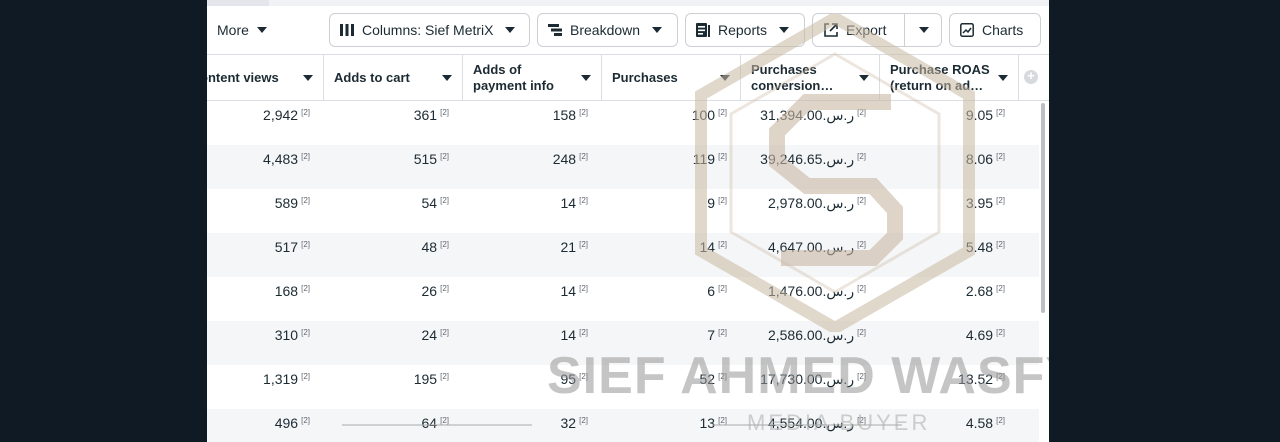 This screenshot has height=442, width=1280. What do you see at coordinates (949, 343) in the screenshot?
I see `cell-purchase-roas: 4.69 [2]` at bounding box center [949, 343].